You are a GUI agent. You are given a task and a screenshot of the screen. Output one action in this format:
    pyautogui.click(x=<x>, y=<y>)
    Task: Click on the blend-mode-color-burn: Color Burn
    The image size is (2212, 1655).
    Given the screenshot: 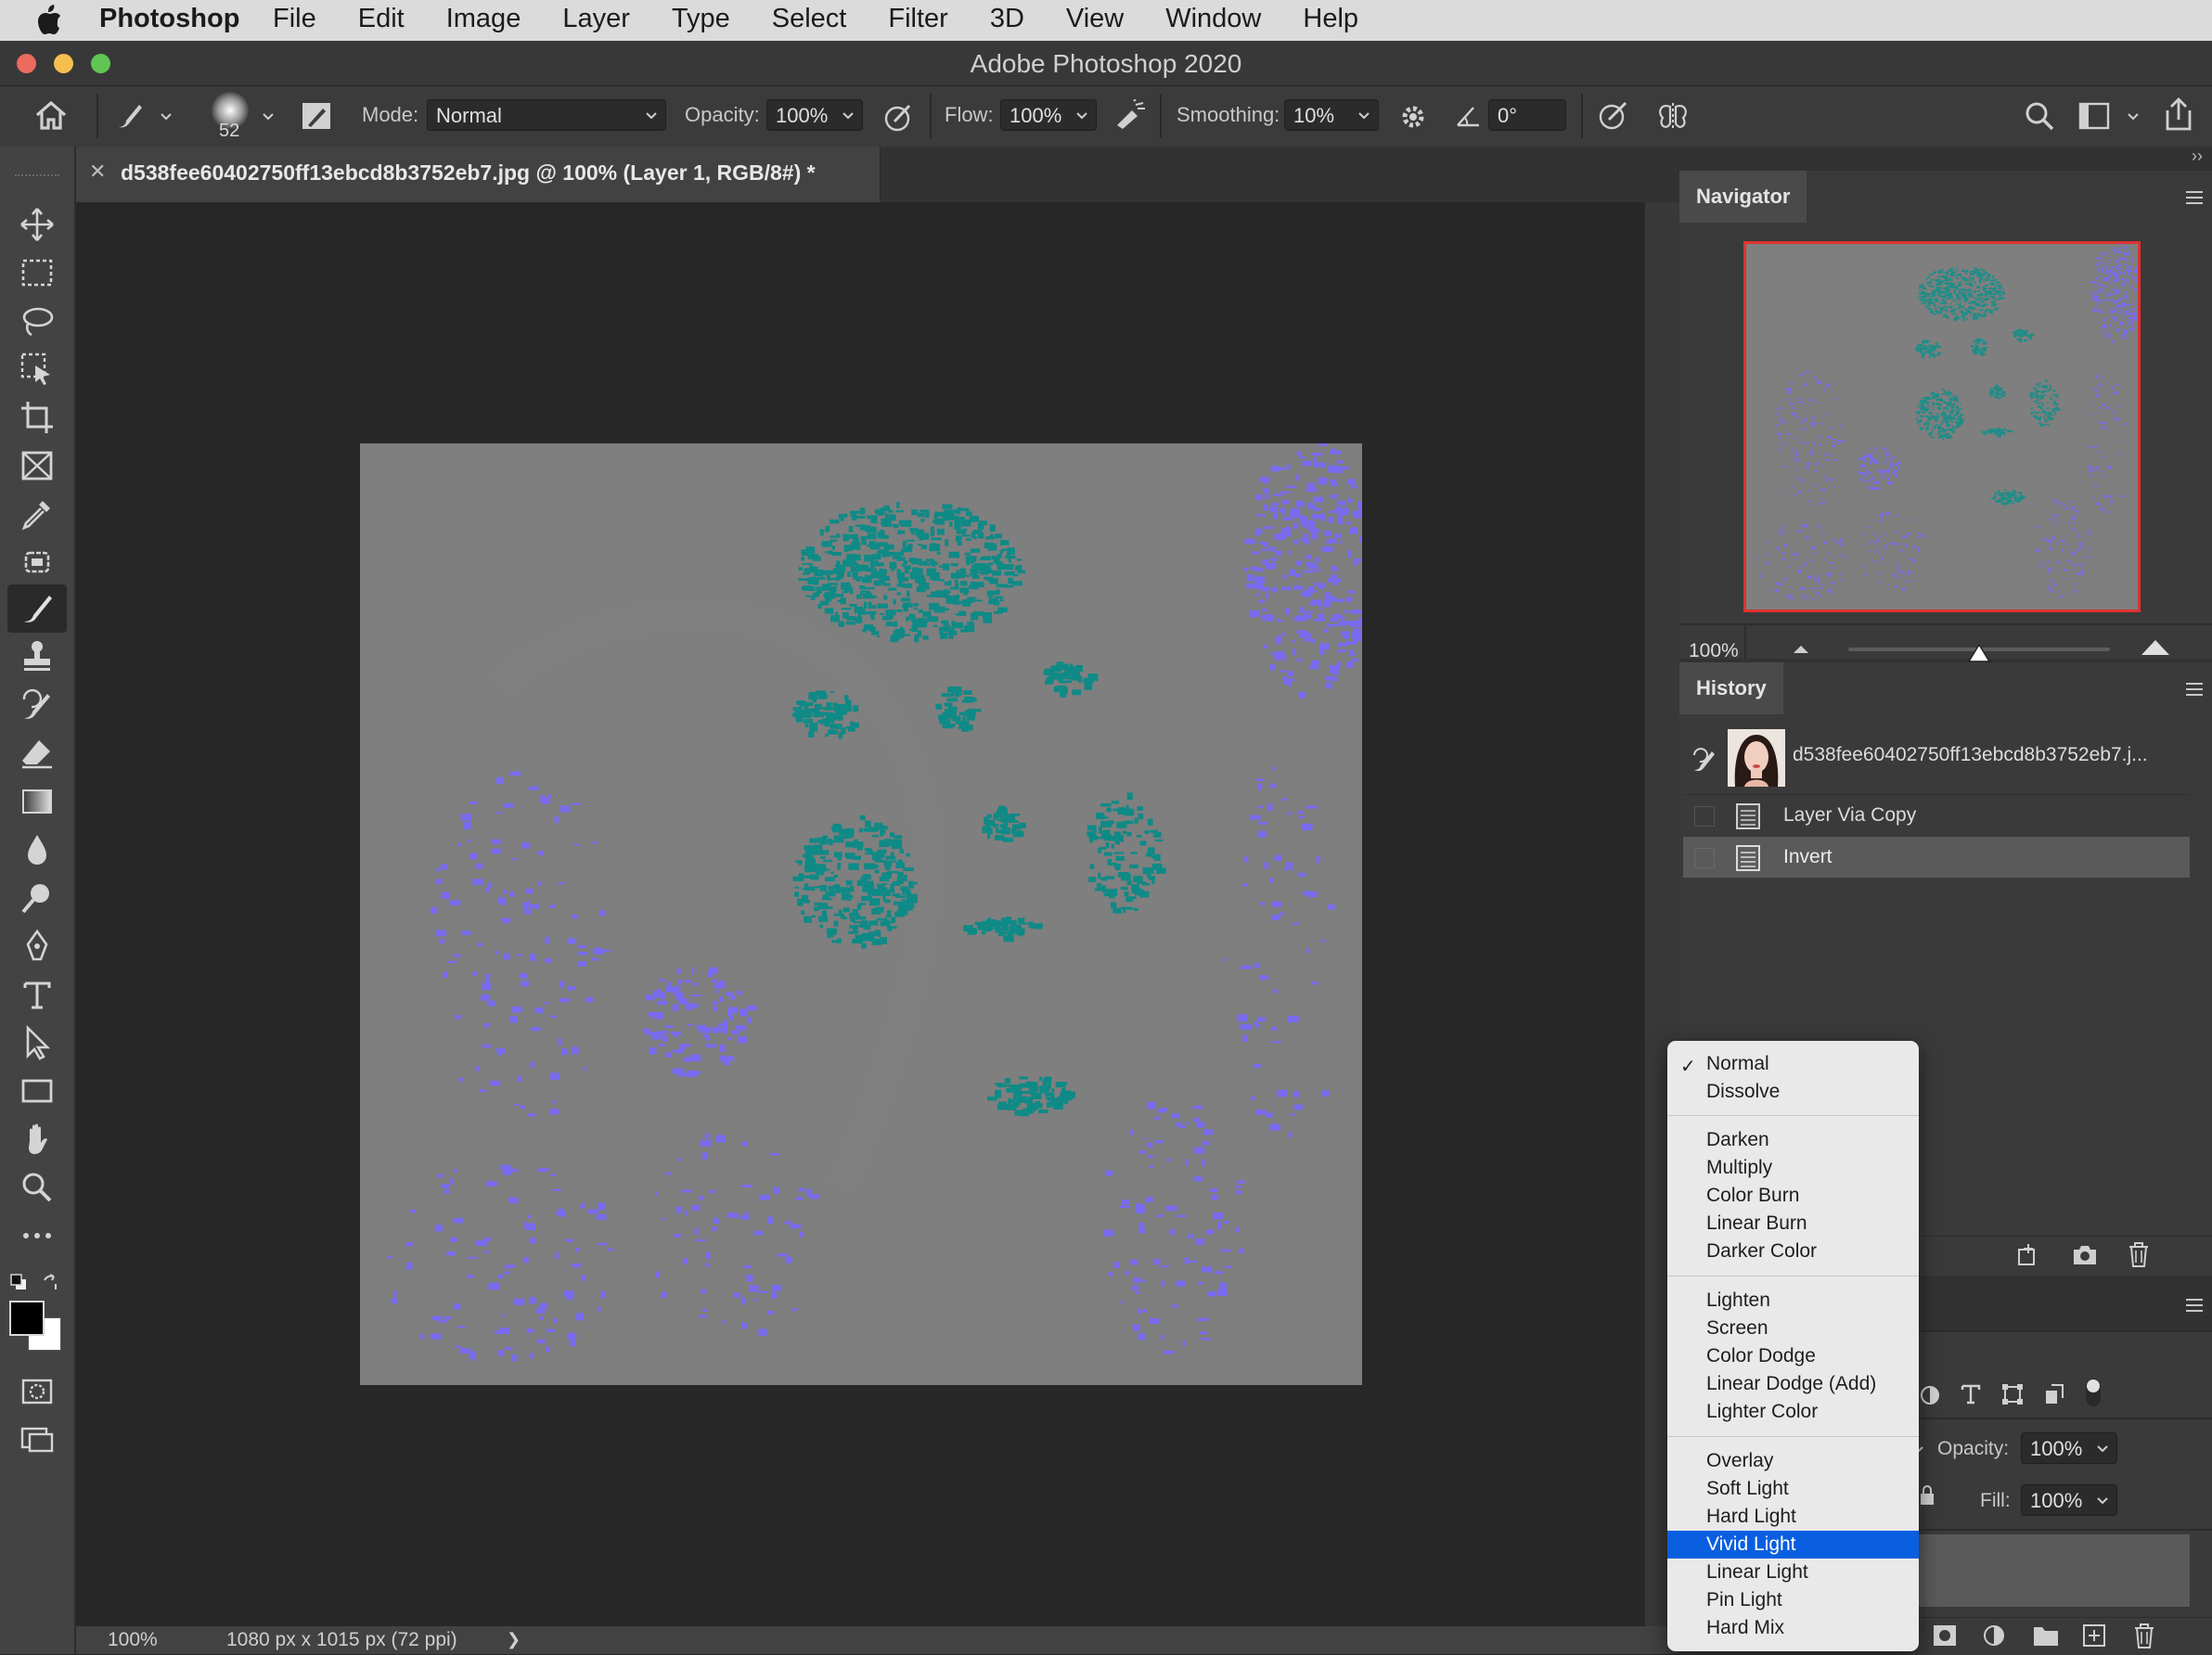 What is the action you would take?
    pyautogui.click(x=1793, y=1196)
    